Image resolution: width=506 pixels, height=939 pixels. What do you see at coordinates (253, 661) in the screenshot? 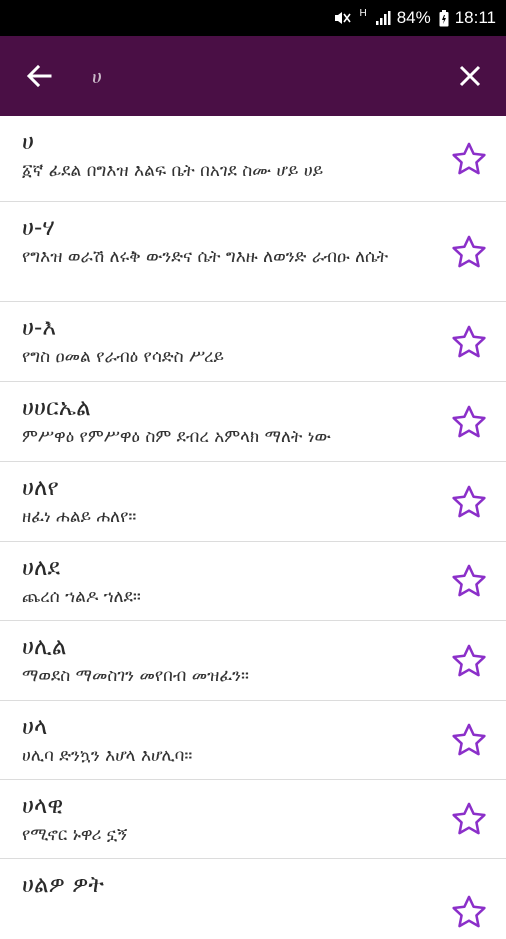
I see `list-item: ሀሊል ማወደስ ማመስገን መየበብ መዝፈን።` at bounding box center [253, 661].